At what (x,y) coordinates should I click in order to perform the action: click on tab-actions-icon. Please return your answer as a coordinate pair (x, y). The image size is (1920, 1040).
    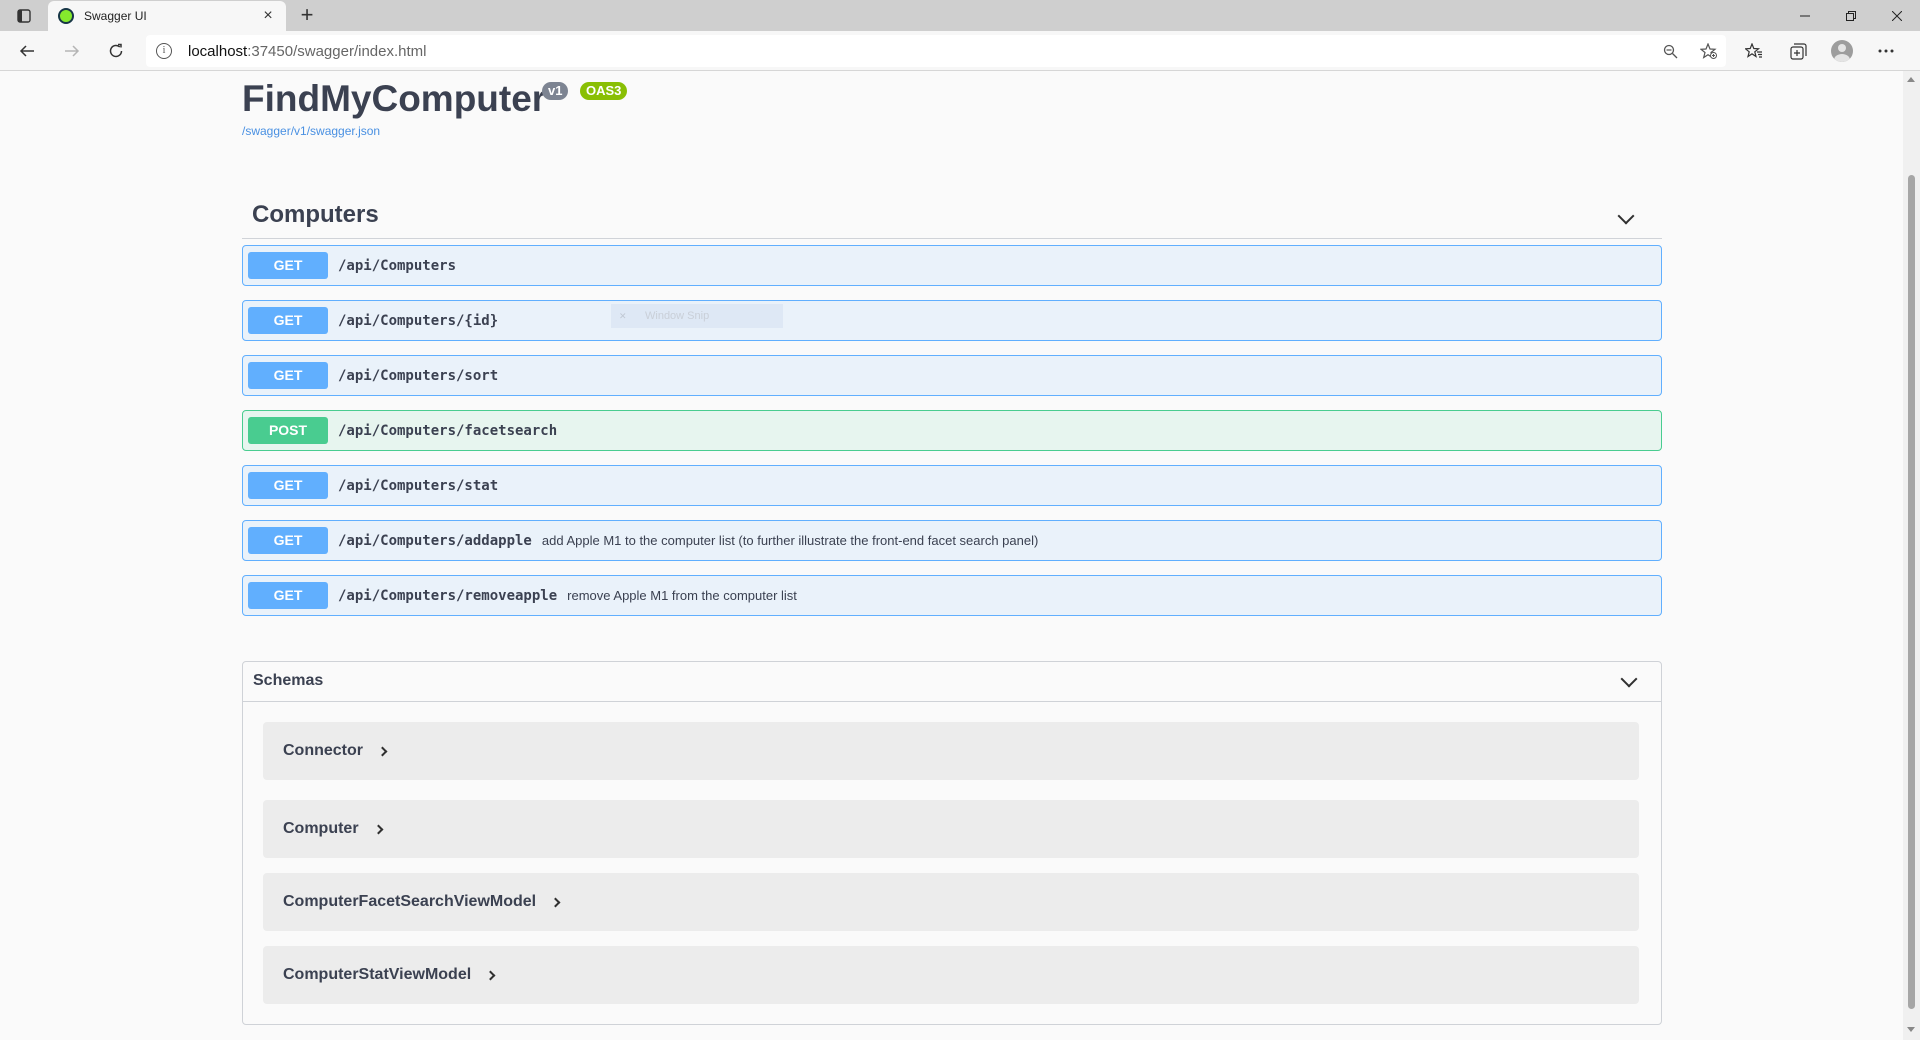
    Looking at the image, I should click on (24, 16).